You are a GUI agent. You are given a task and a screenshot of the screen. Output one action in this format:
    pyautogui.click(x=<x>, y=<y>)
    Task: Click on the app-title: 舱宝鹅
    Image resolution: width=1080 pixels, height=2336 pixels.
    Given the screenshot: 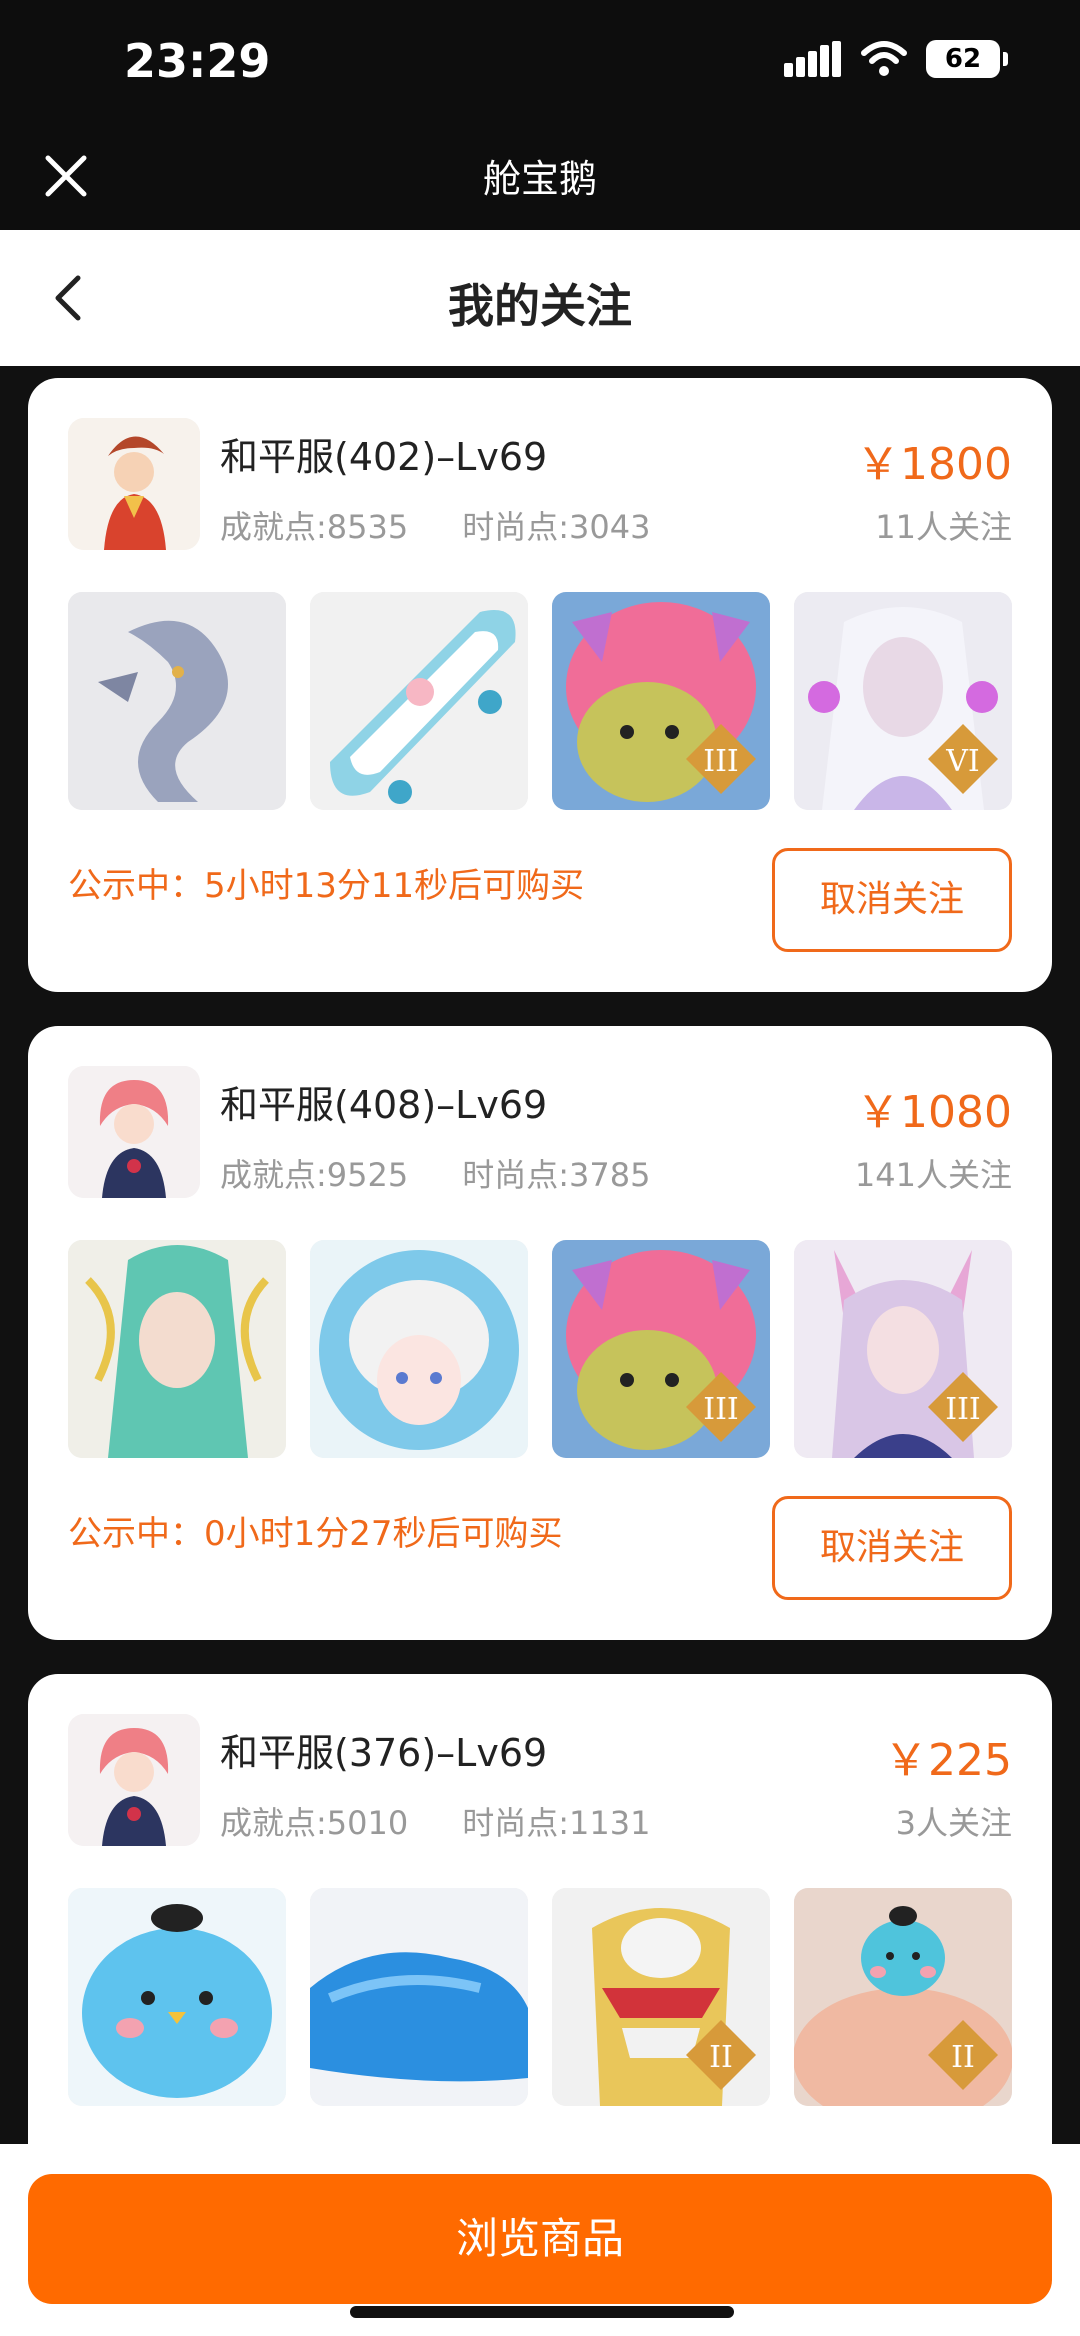 What is the action you would take?
    pyautogui.click(x=539, y=179)
    